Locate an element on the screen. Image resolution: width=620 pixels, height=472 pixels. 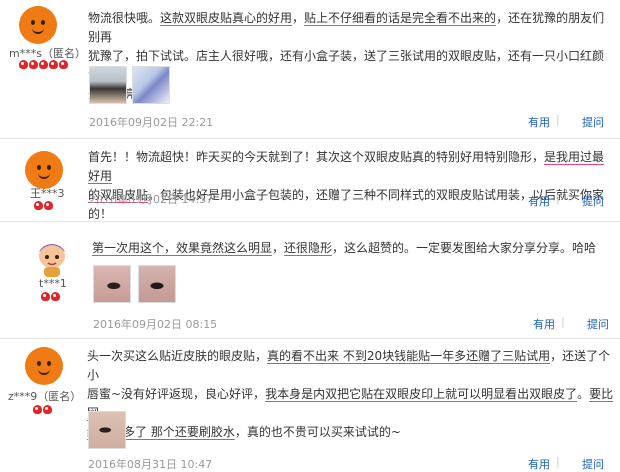
reviewer-name: t***1 is located at coordinates (53, 283).